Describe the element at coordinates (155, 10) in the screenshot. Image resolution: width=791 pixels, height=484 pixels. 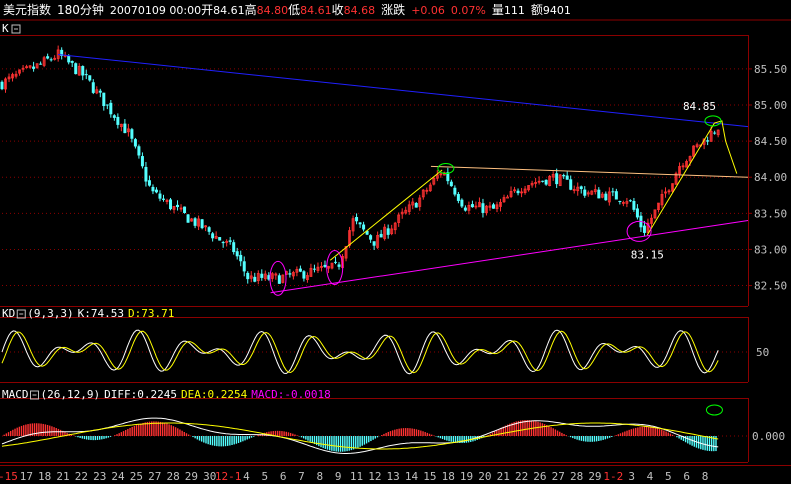
I see `datetime-label: 20070109 00:00` at that location.